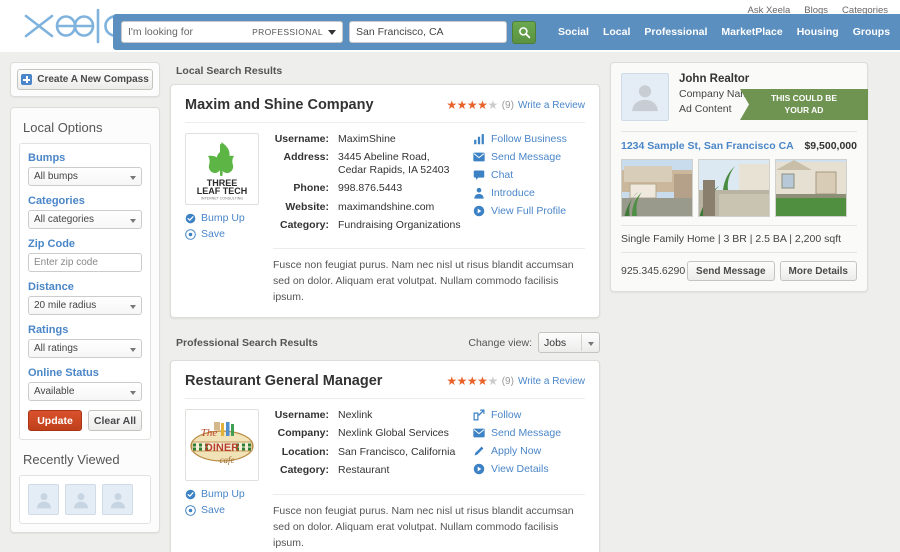  Describe the element at coordinates (52, 244) in the screenshot. I see `filter-label-zip-code: Zip Code` at that location.